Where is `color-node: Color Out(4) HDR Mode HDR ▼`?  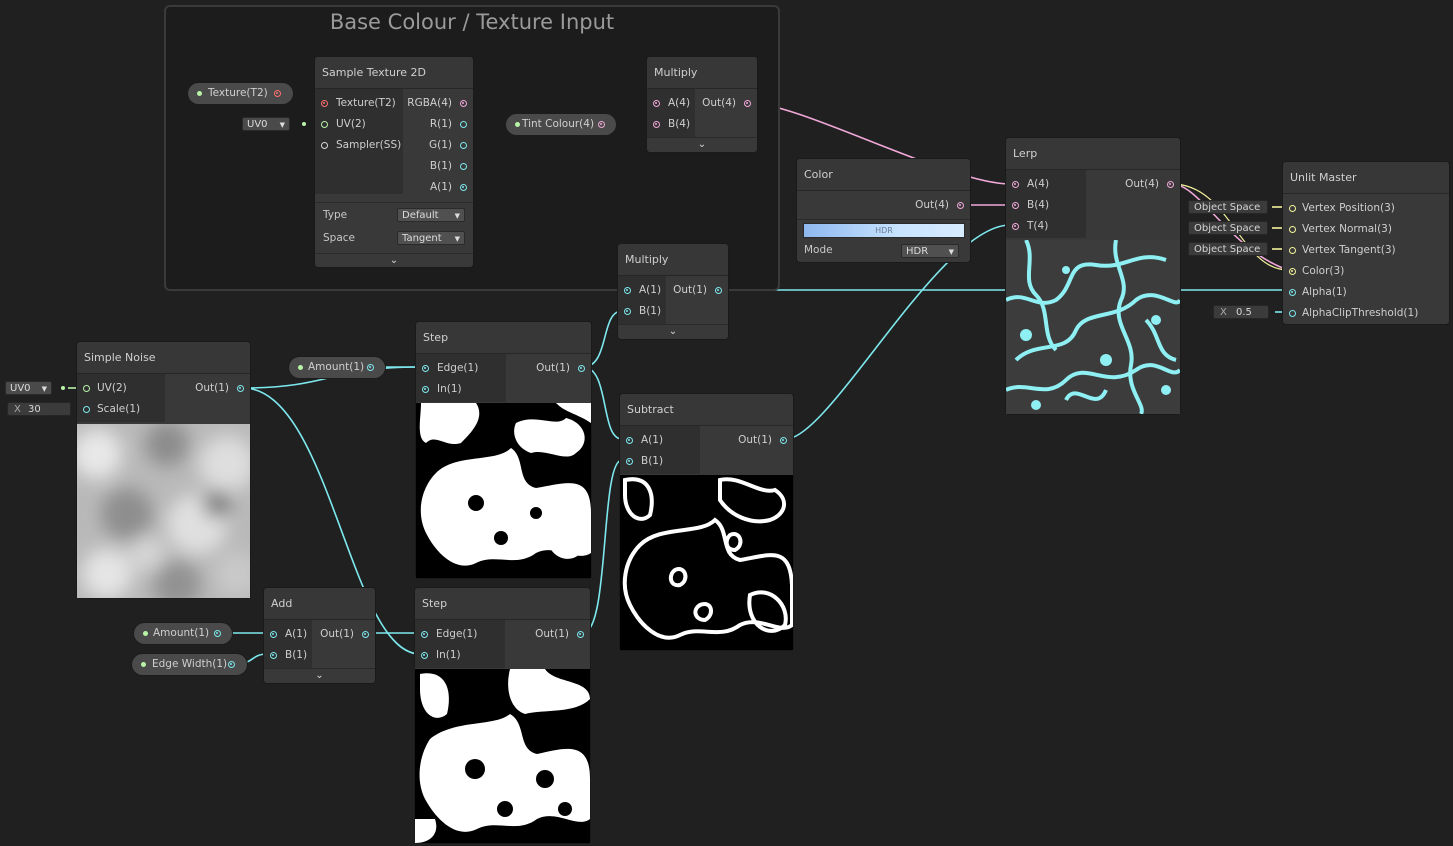
color-node: Color Out(4) HDR Mode HDR ▼ is located at coordinates (883, 210).